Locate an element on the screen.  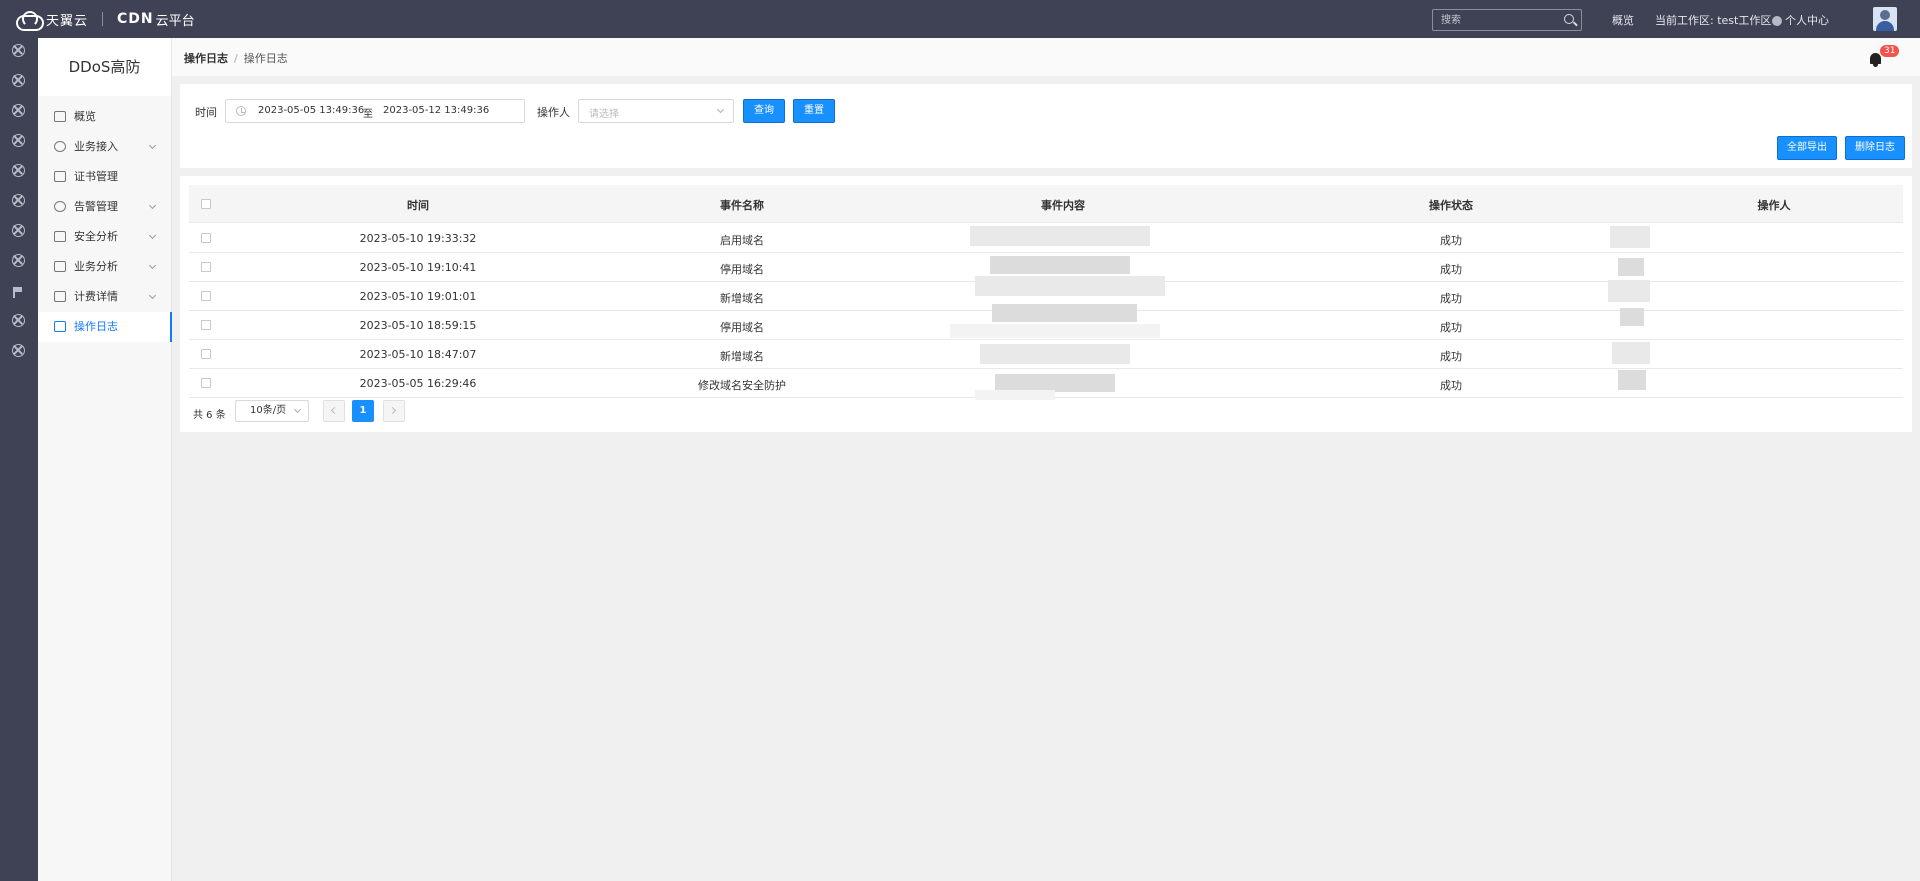
edit-log-icon is located at coordinates (60, 326).